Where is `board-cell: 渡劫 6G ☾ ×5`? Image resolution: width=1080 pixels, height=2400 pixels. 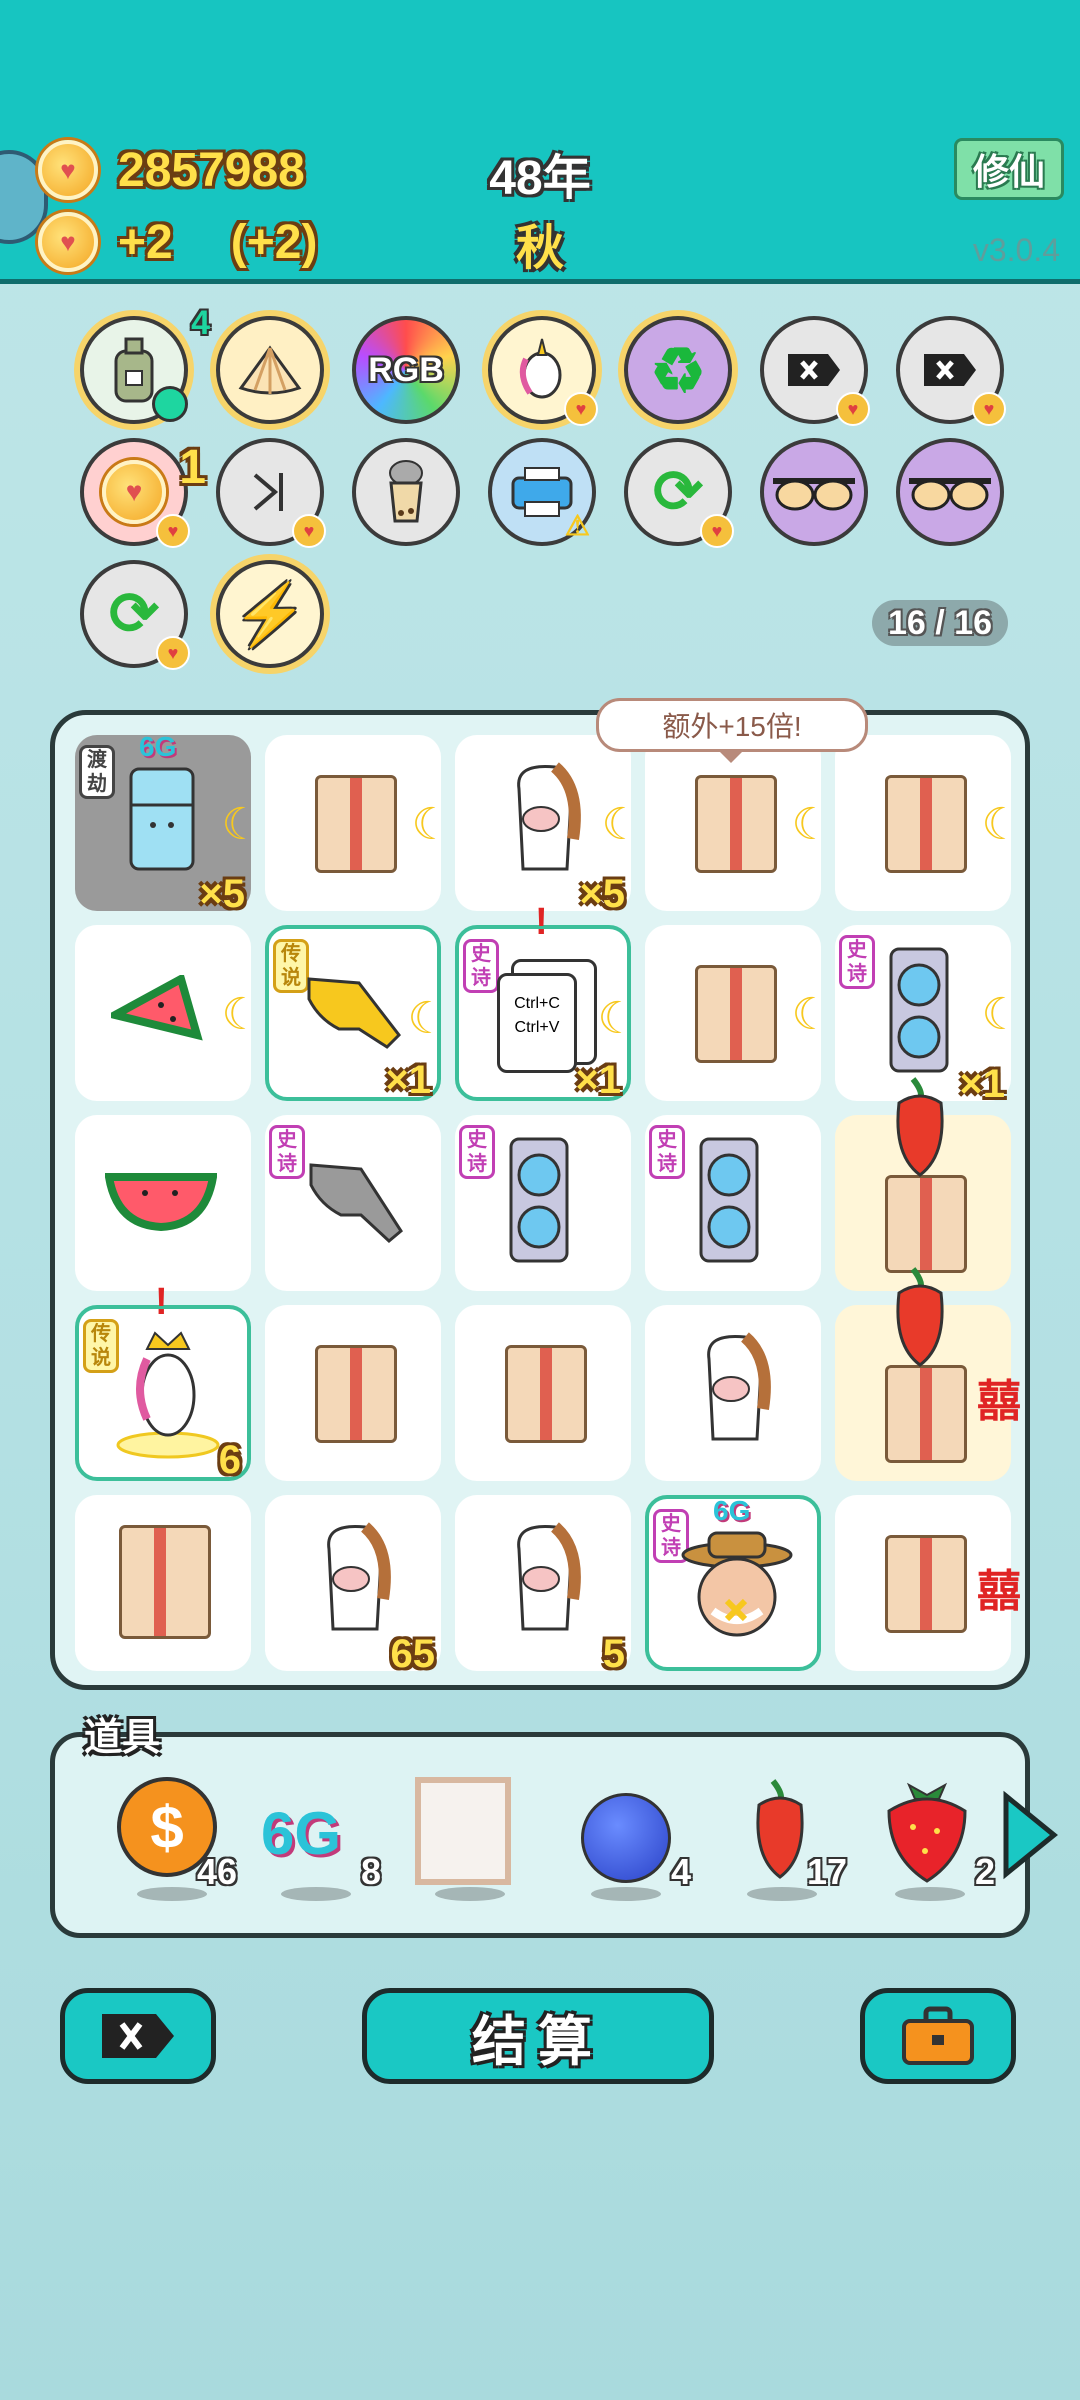 board-cell: 渡劫 6G ☾ ×5 is located at coordinates (168, 823).